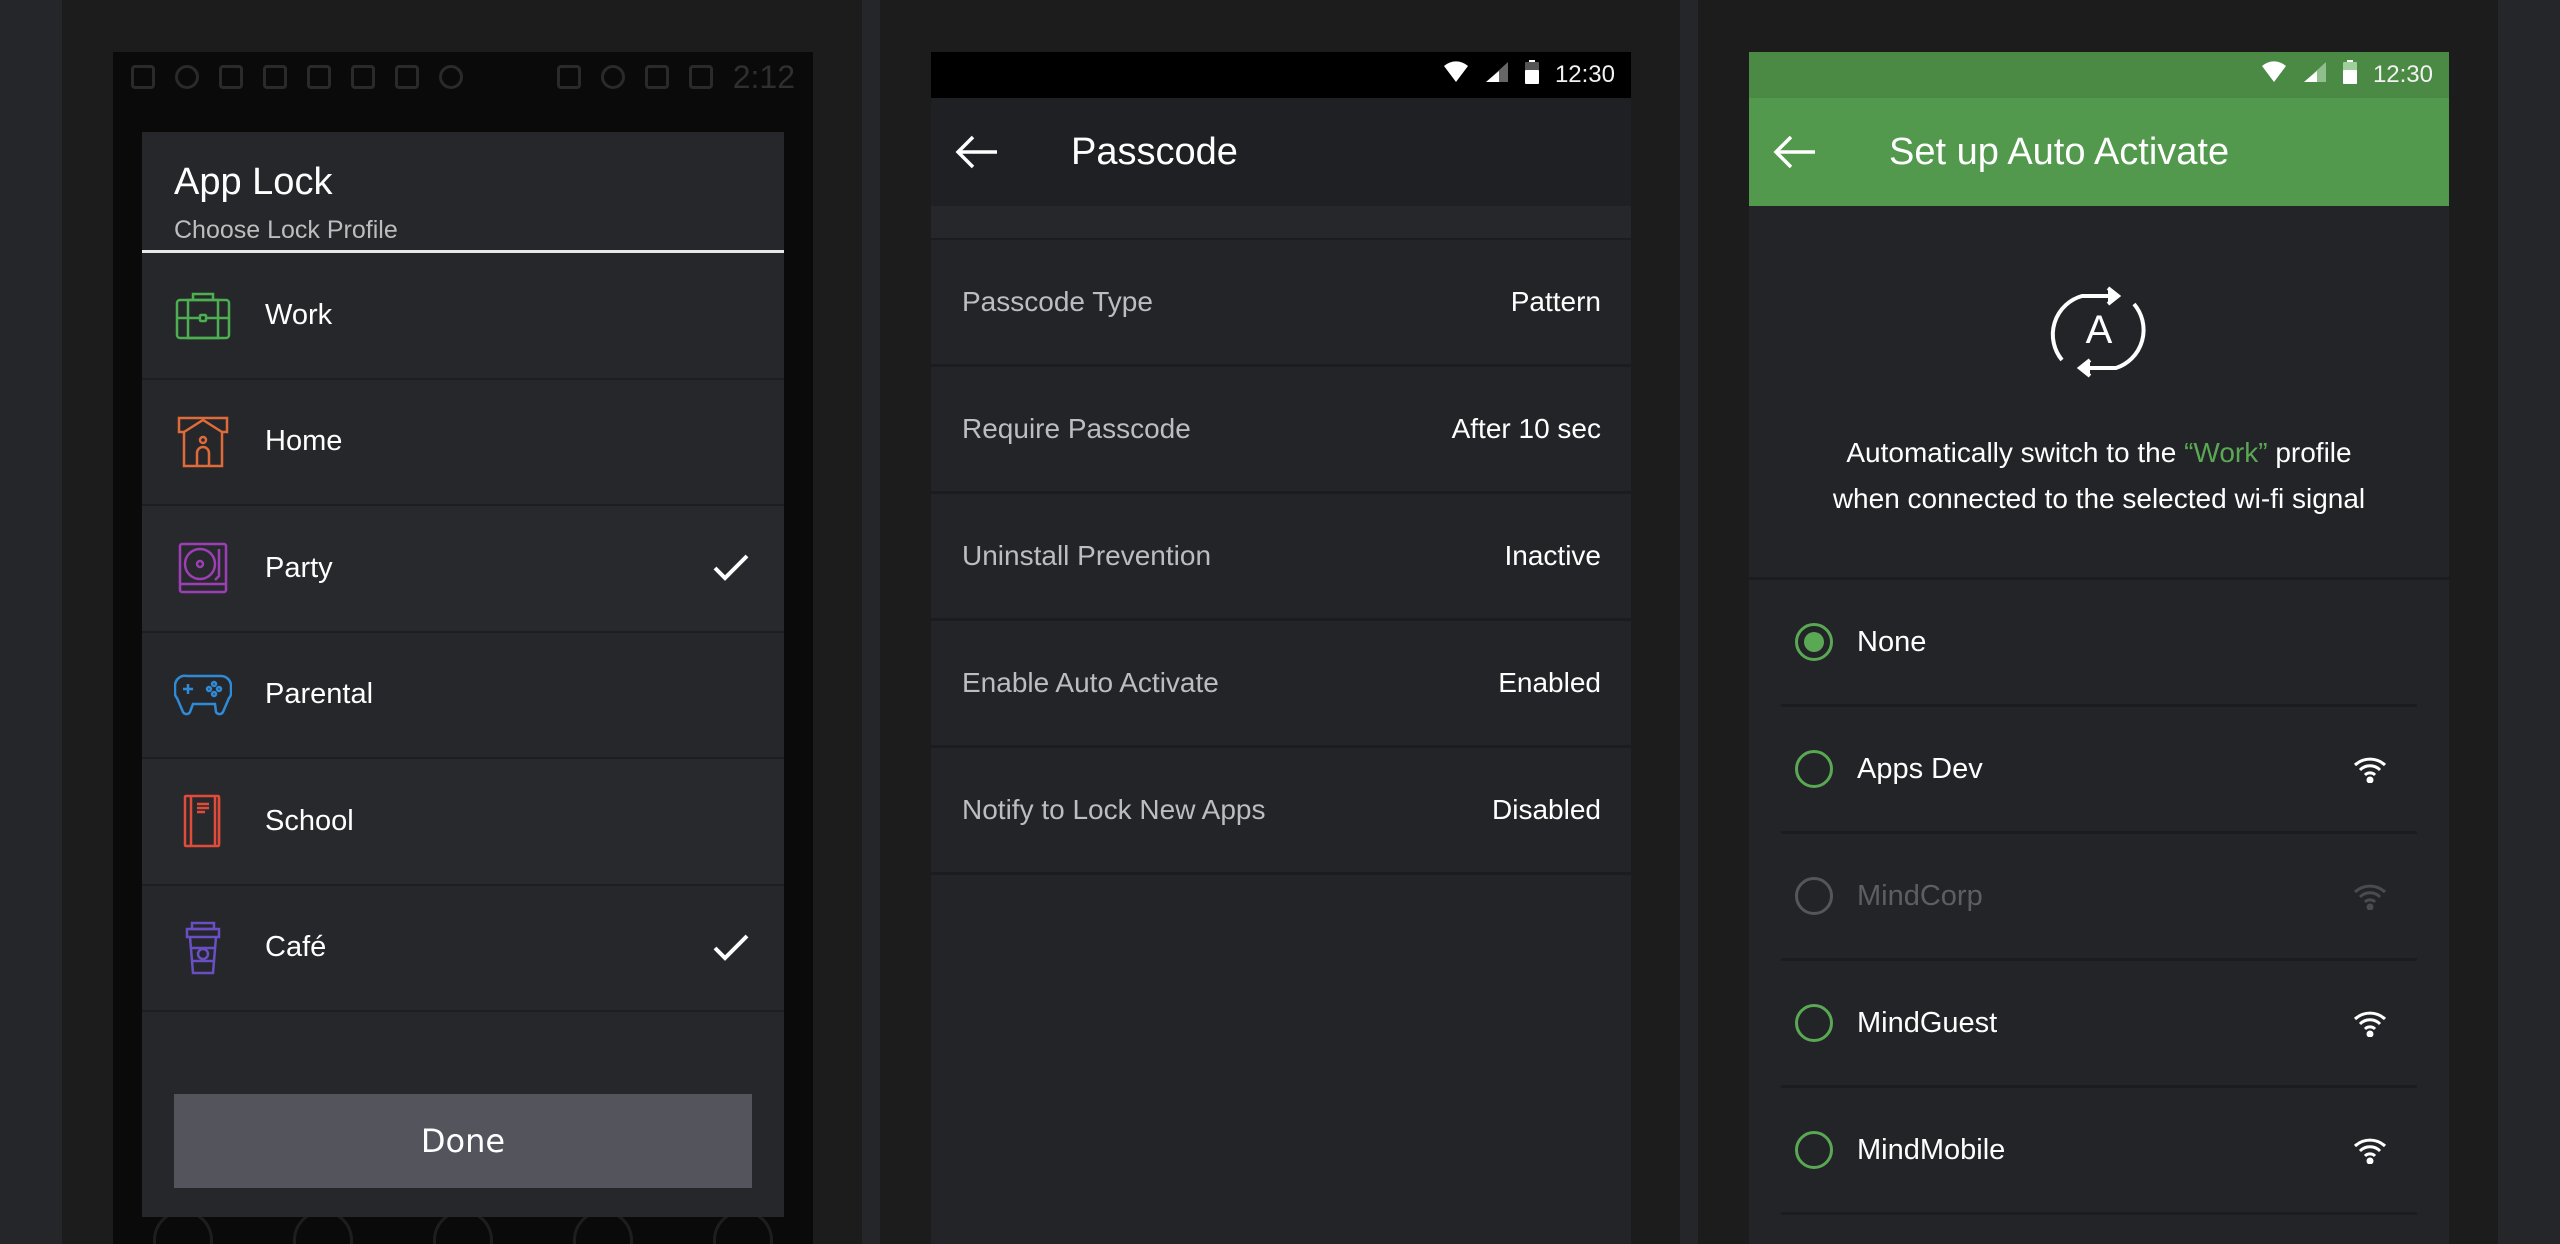 This screenshot has width=2560, height=1244. I want to click on background-status-bar: 2:12, so click(463, 77).